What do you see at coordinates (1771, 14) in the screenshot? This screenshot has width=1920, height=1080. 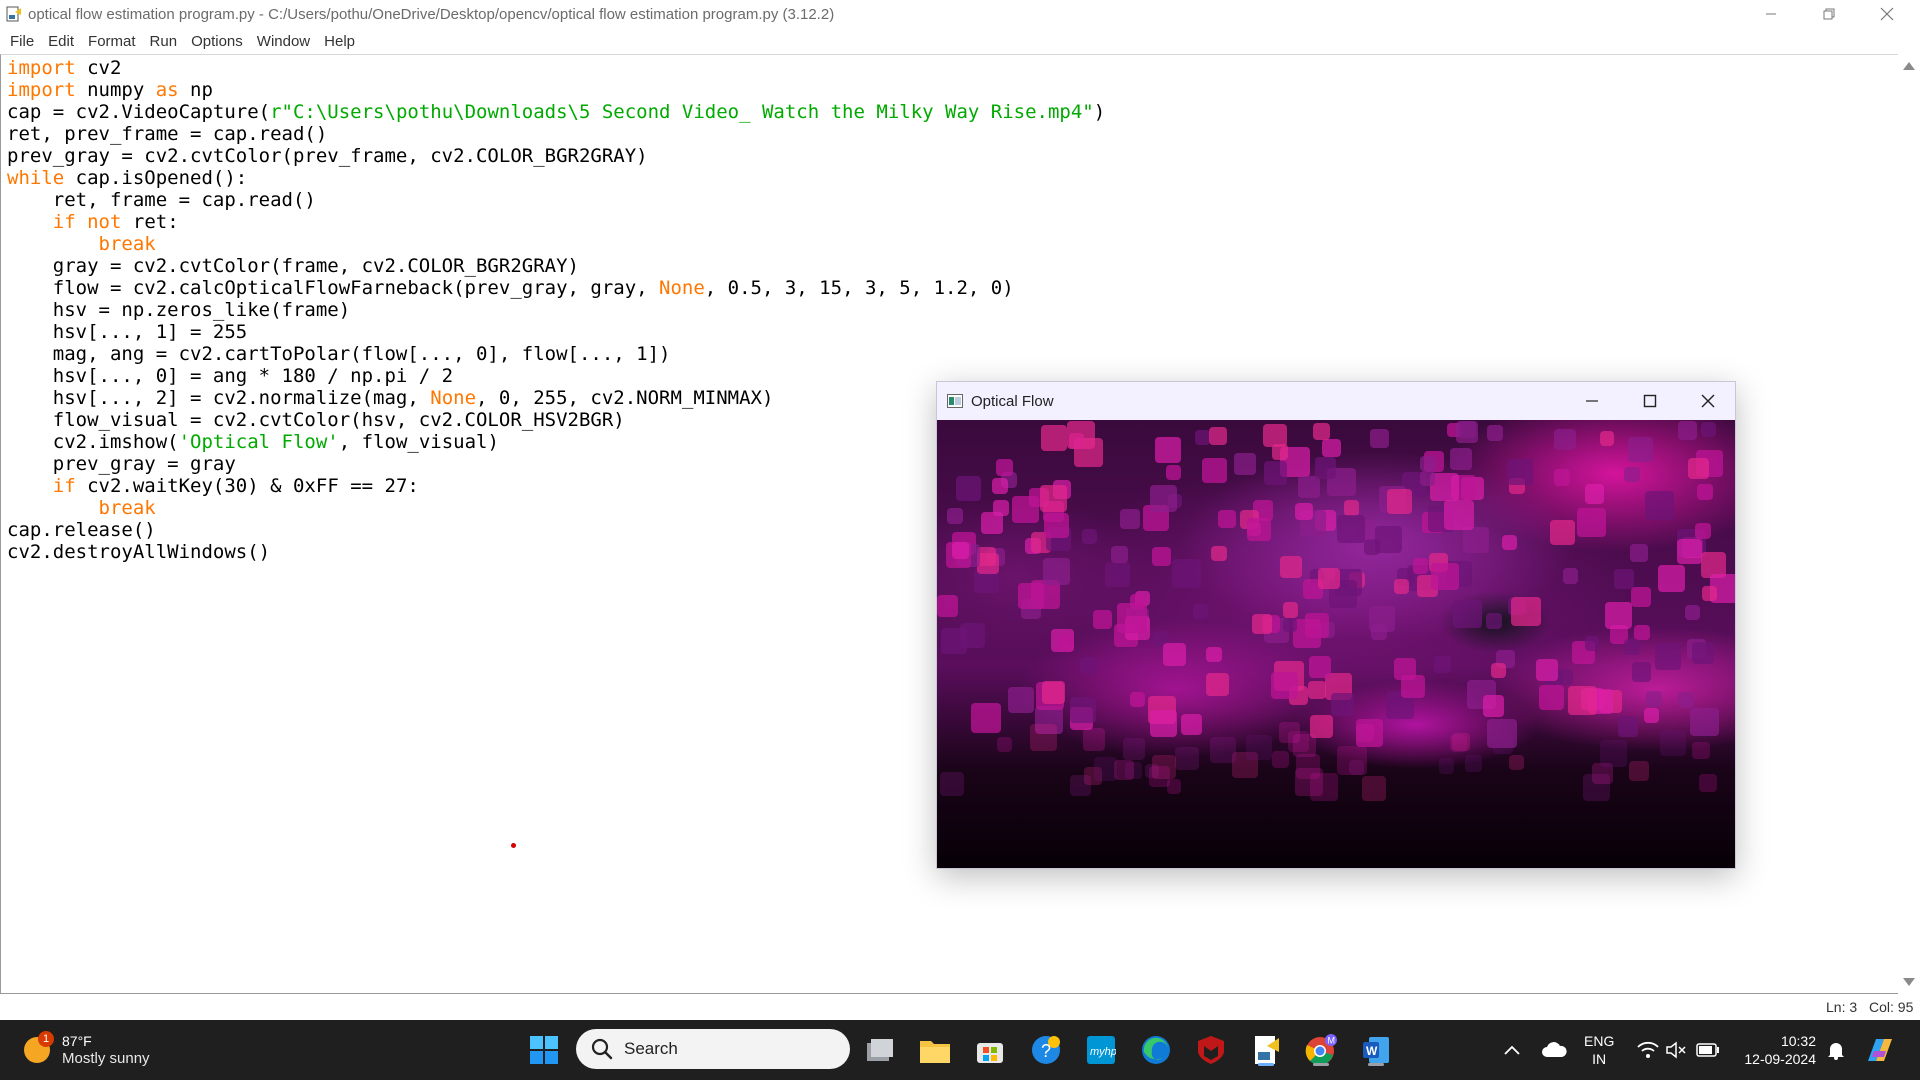 I see `minimize-button` at bounding box center [1771, 14].